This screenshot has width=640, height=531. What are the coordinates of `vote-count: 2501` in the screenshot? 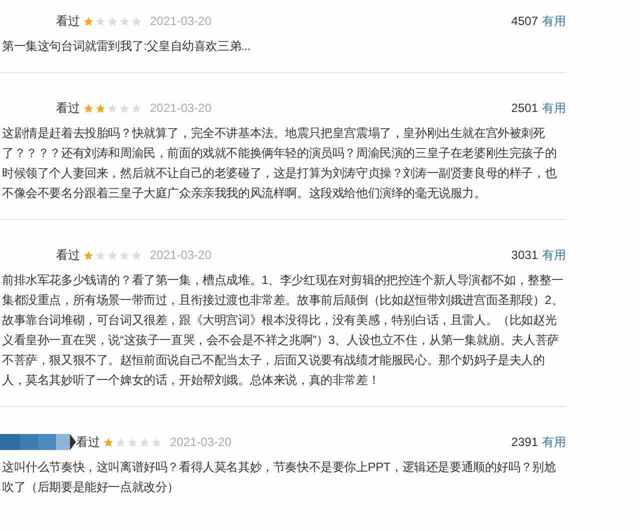 It's located at (524, 108).